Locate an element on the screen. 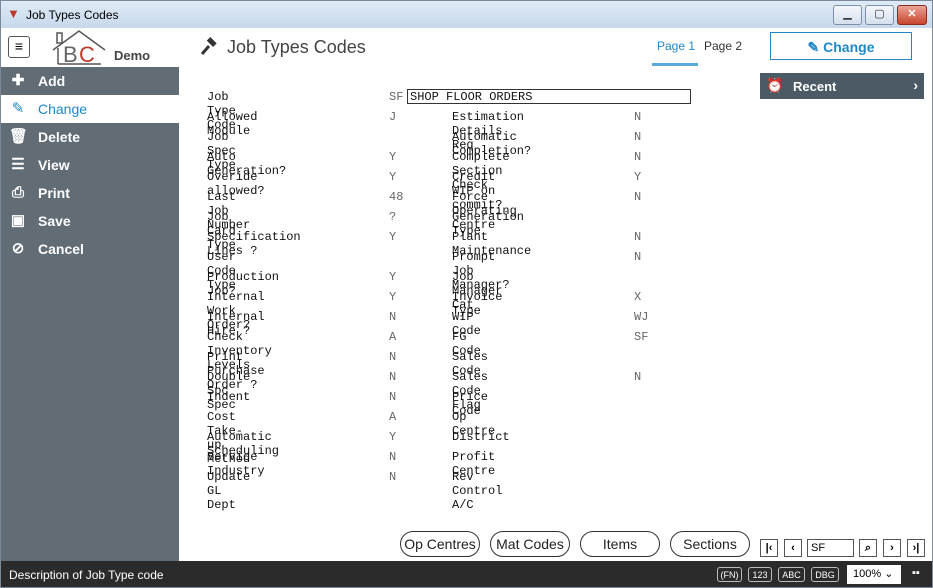  recent-label: Recent is located at coordinates (815, 86).